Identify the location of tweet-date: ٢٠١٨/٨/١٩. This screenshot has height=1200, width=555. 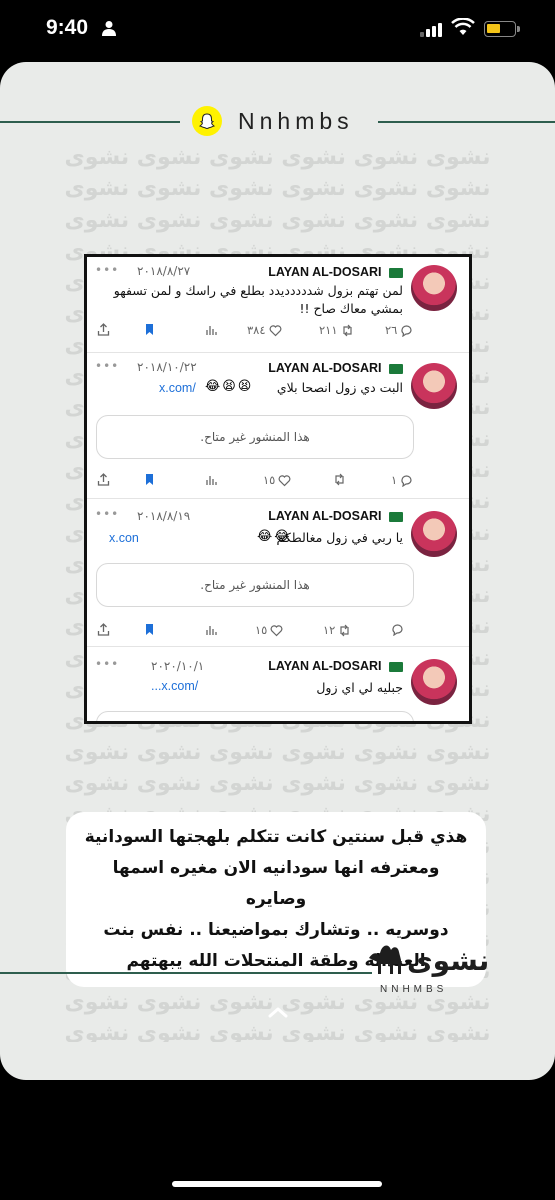
(164, 516).